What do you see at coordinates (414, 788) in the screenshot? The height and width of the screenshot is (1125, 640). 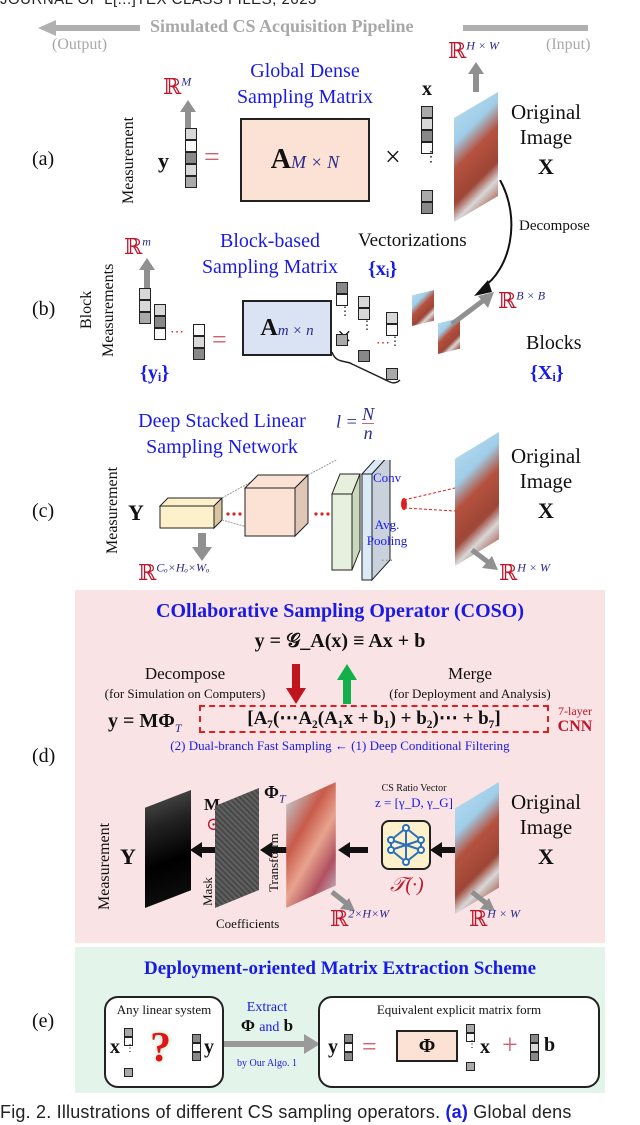 I see `cs-ratio-label: CS Ratio Vector` at bounding box center [414, 788].